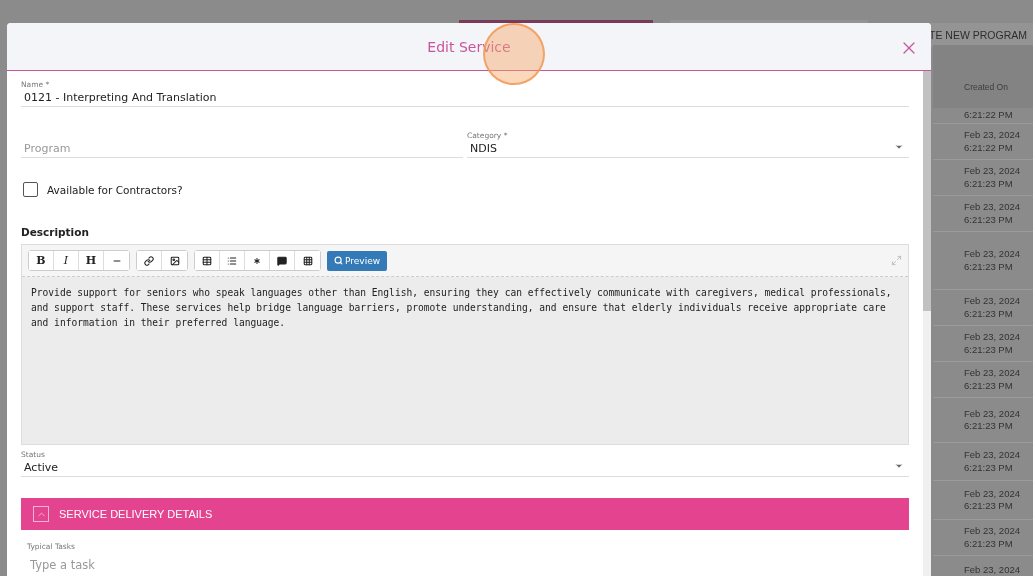 The width and height of the screenshot is (1033, 576). What do you see at coordinates (257, 260) in the screenshot?
I see `asterisk-icon` at bounding box center [257, 260].